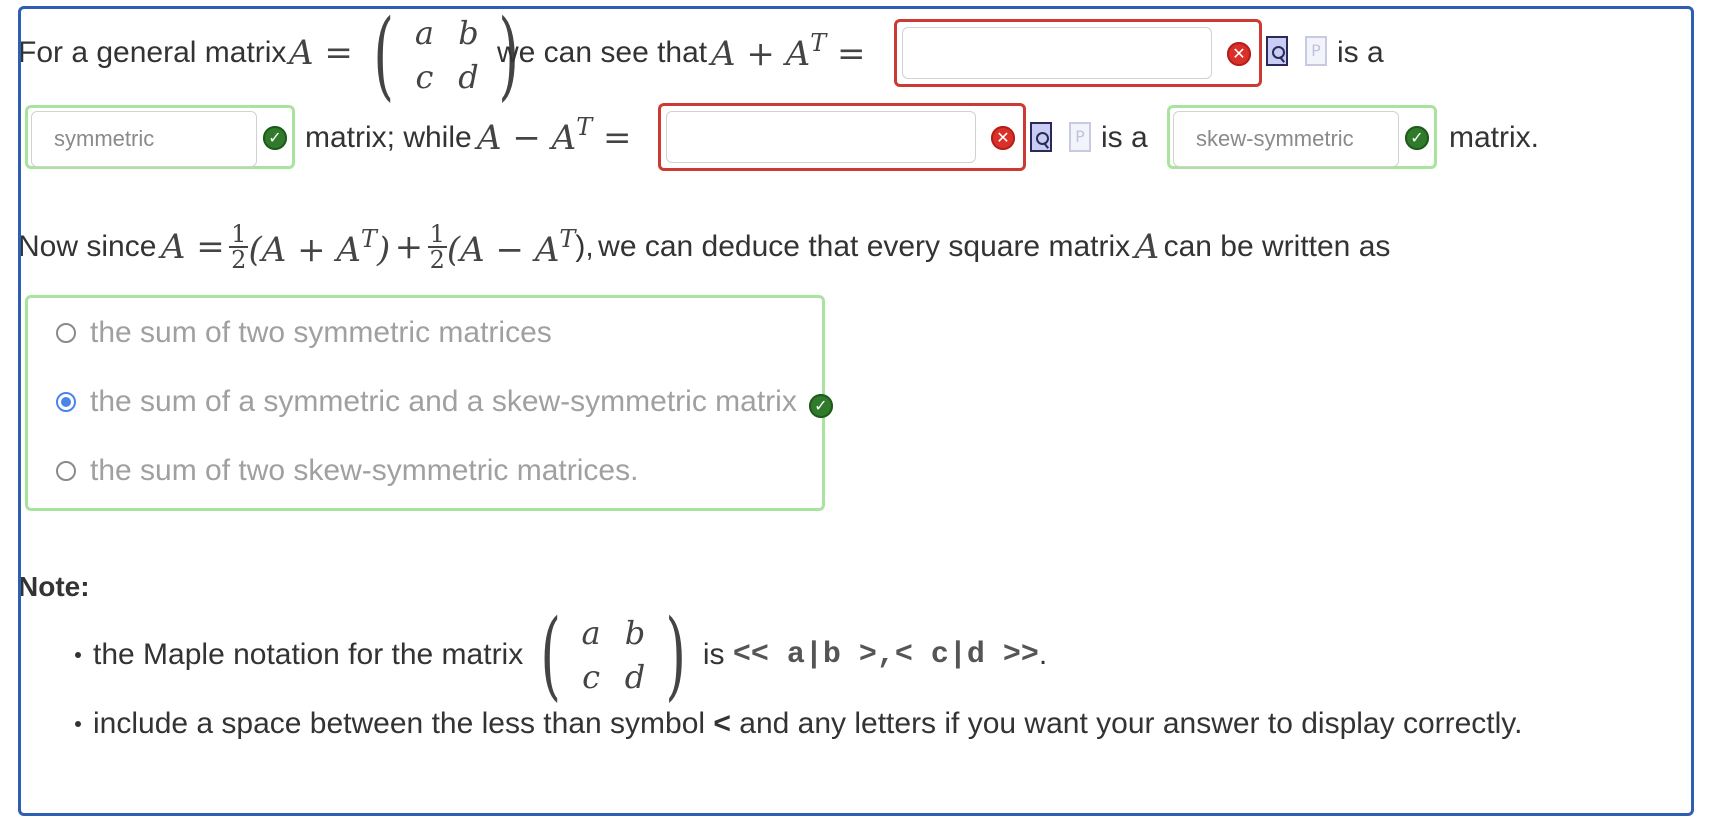  What do you see at coordinates (304, 333) in the screenshot?
I see `option-two-symmetric: the sum of two symmetric matrices` at bounding box center [304, 333].